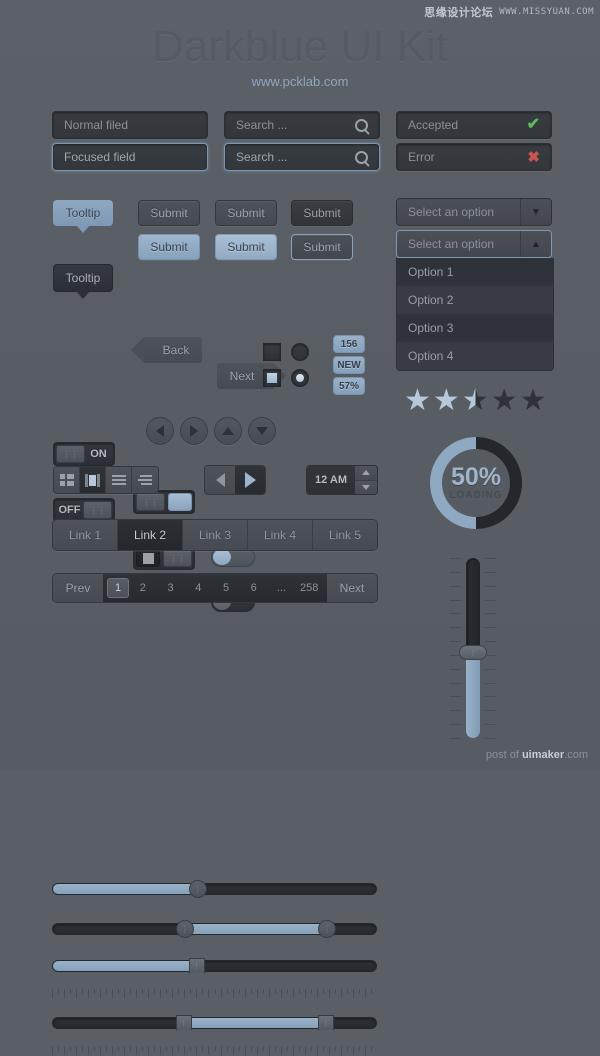 This screenshot has height=1056, width=600. Describe the element at coordinates (533, 401) in the screenshot. I see `star-icon-5: ★` at that location.